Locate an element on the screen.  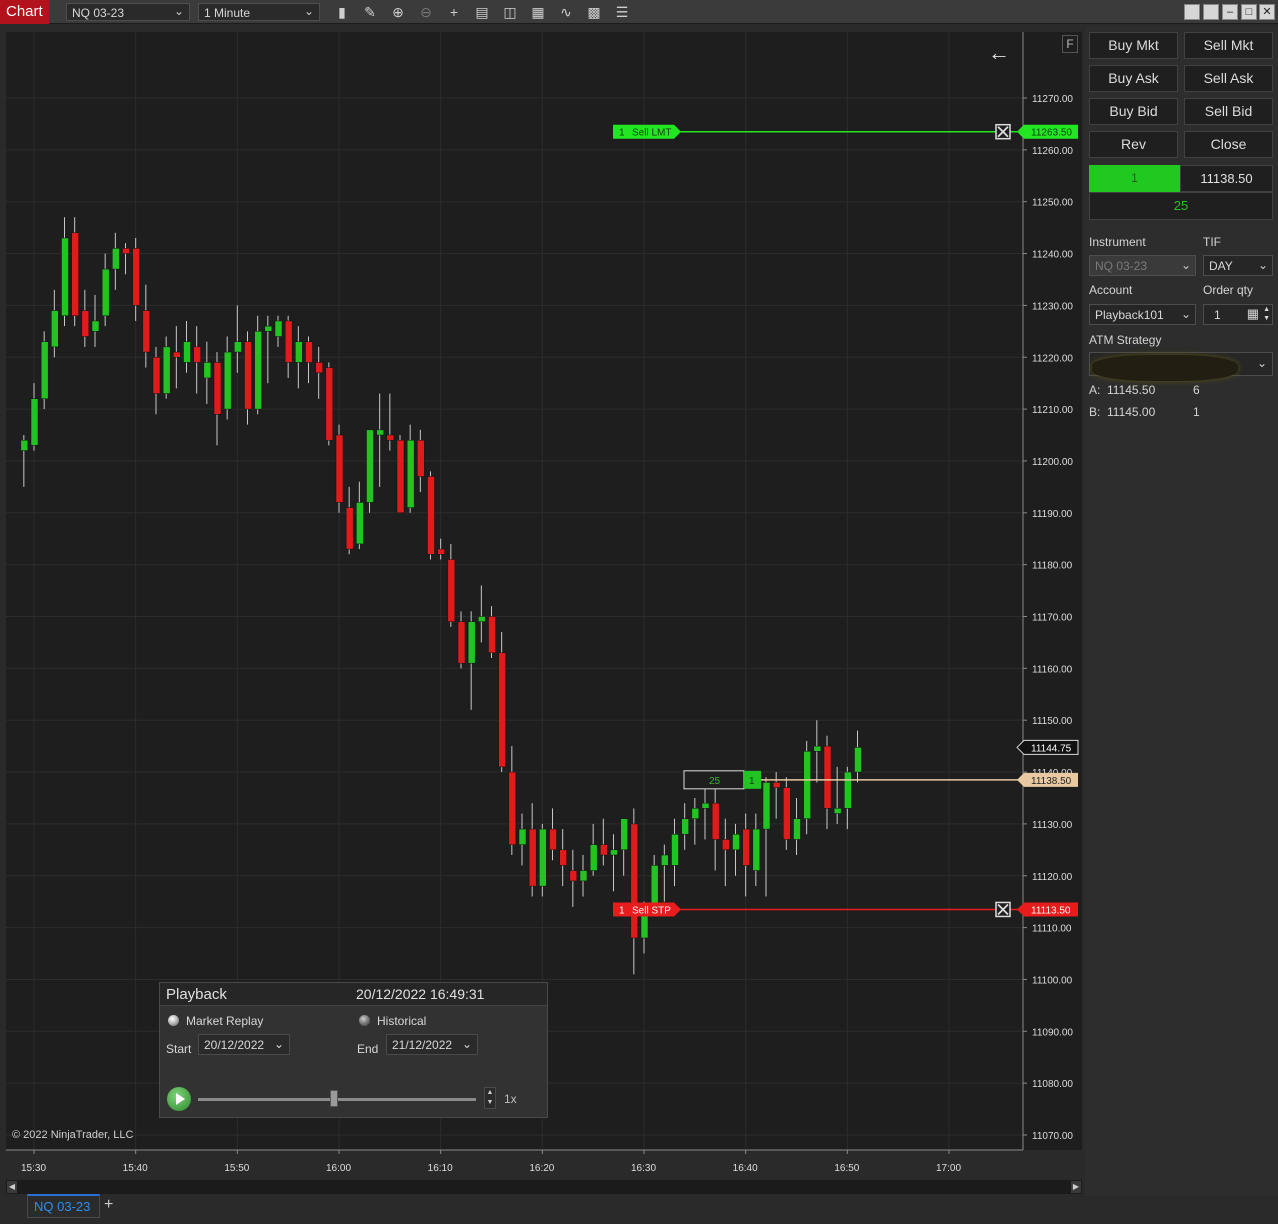
time-tick-label: 17:00 is located at coordinates (948, 1168).